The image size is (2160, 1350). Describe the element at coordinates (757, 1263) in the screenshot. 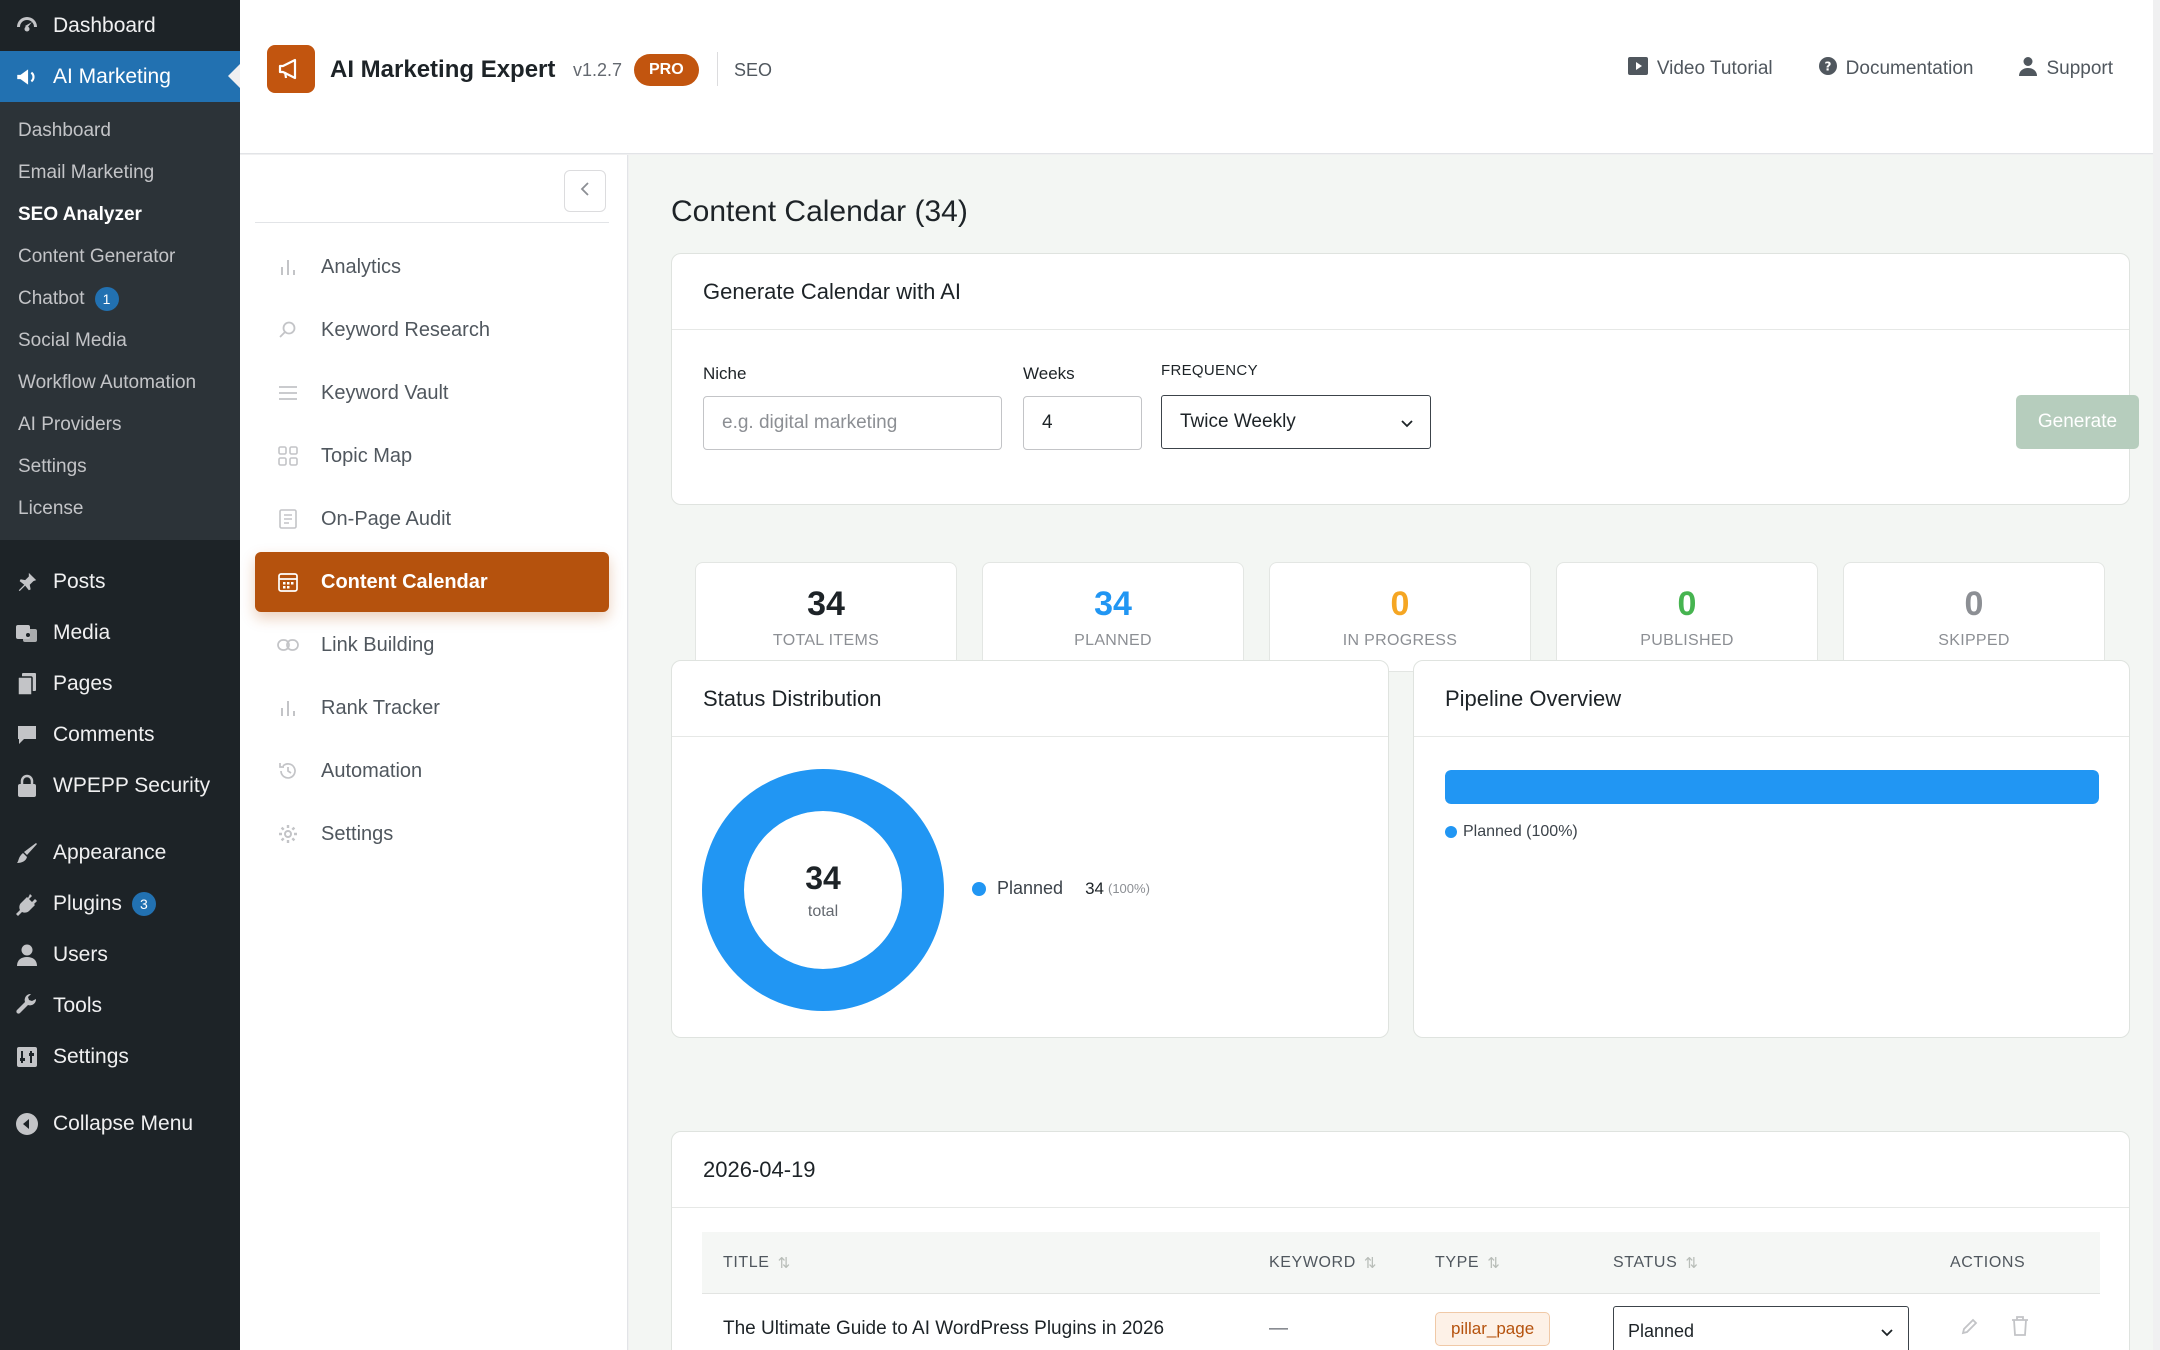

I see `column-title: TITLE ⇅` at that location.